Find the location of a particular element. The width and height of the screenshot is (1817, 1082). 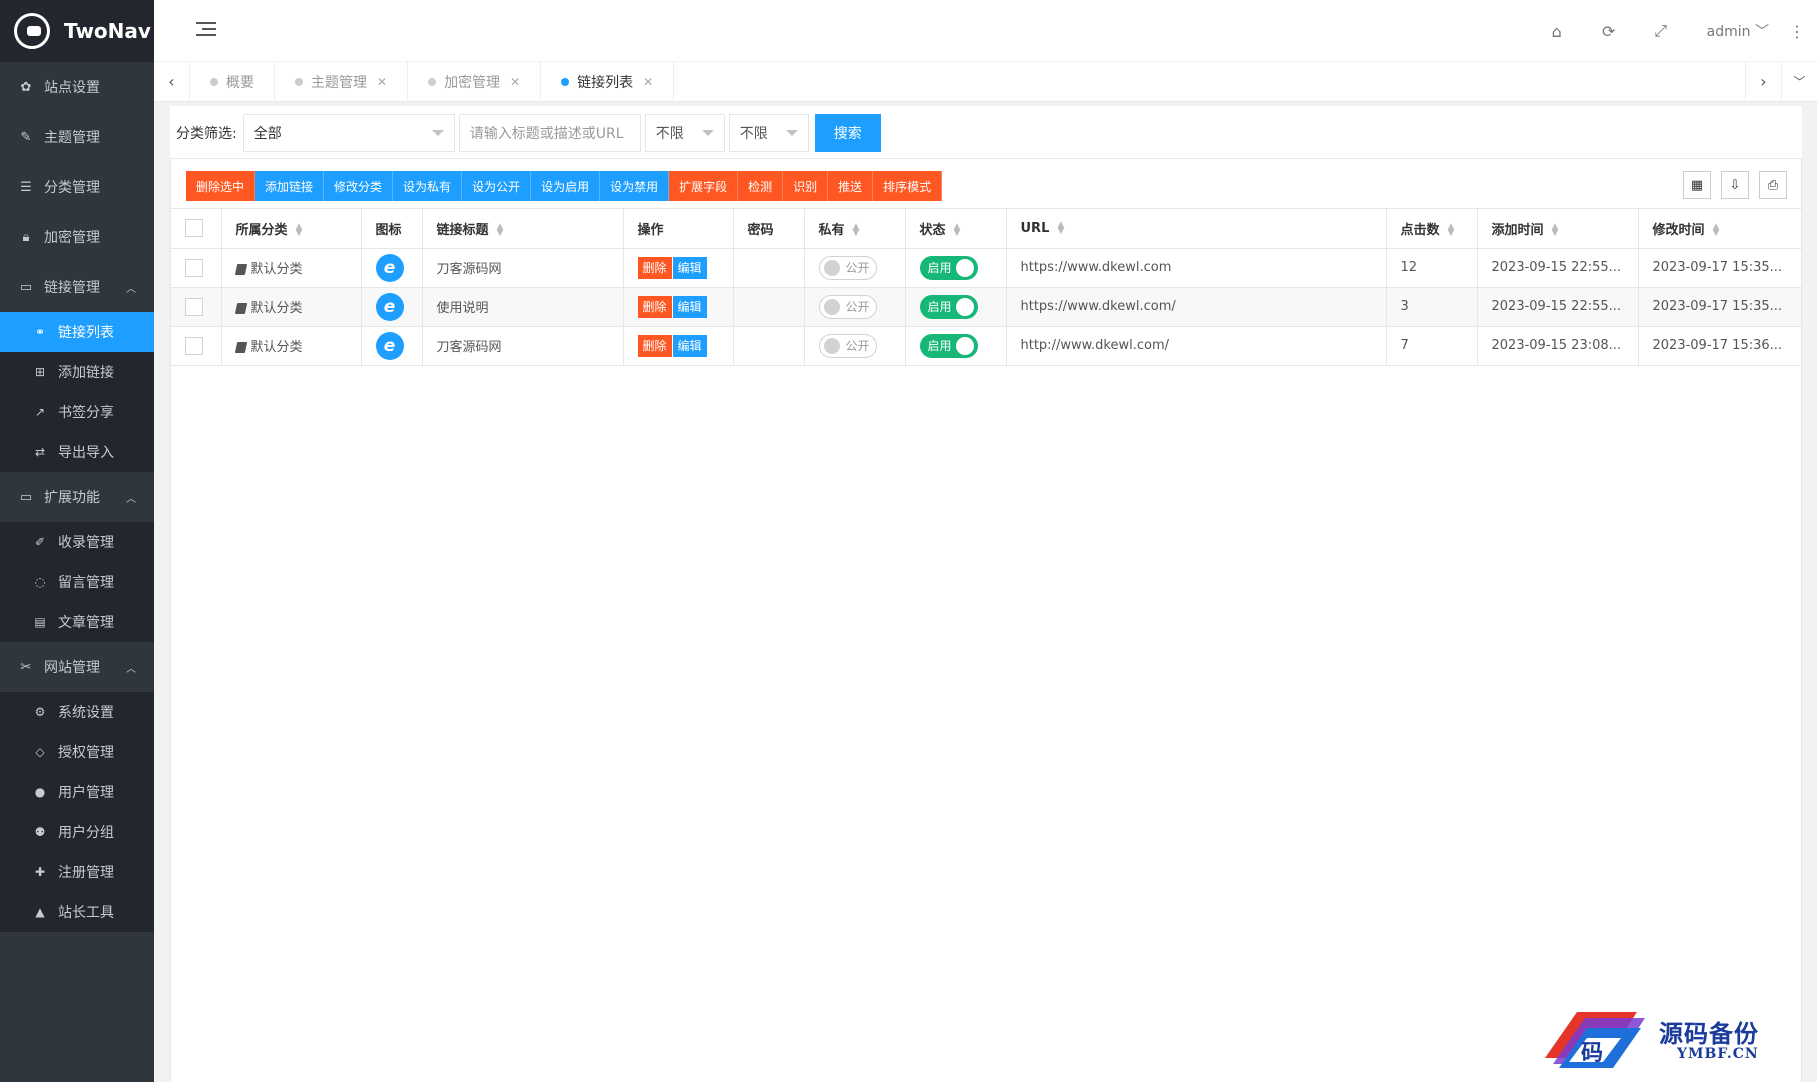

sidebar-group-ext: ▭ 扩展功能 ︿ is located at coordinates (77, 497).